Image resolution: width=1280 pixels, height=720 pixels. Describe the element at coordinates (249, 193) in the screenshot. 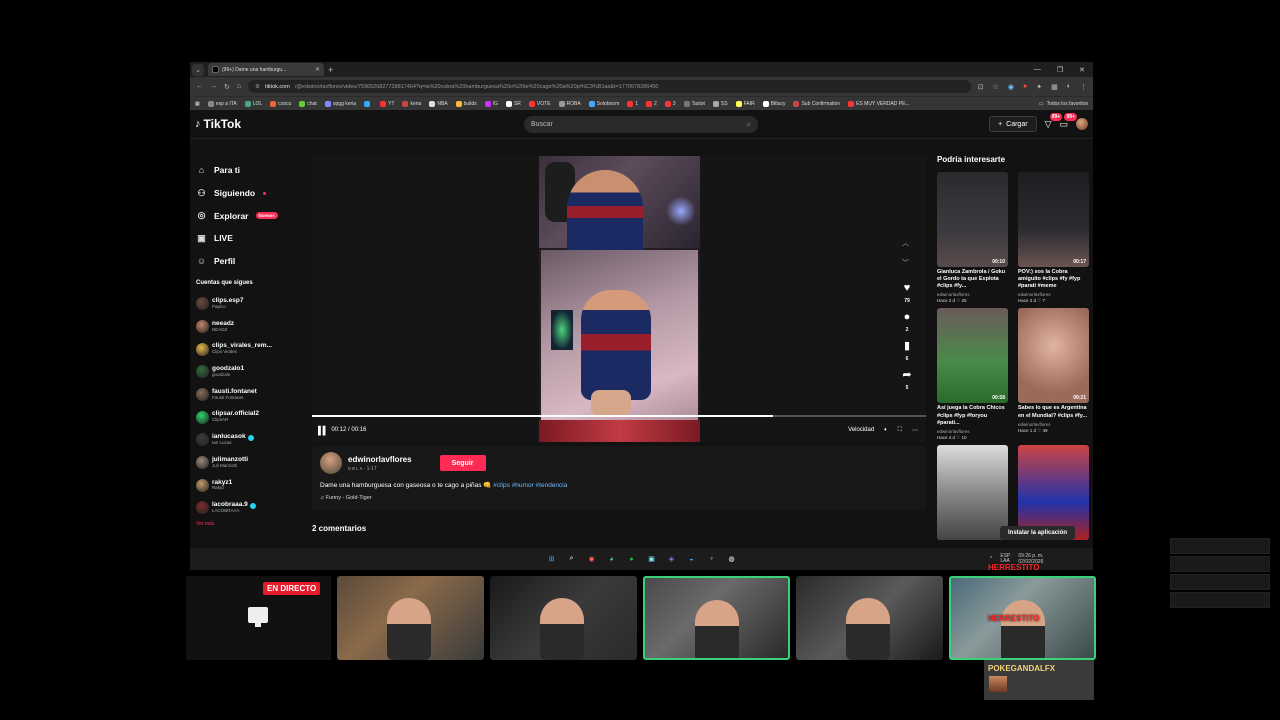

I see `sidebar-item-siguiendo: ⚇ Siguiendo` at that location.